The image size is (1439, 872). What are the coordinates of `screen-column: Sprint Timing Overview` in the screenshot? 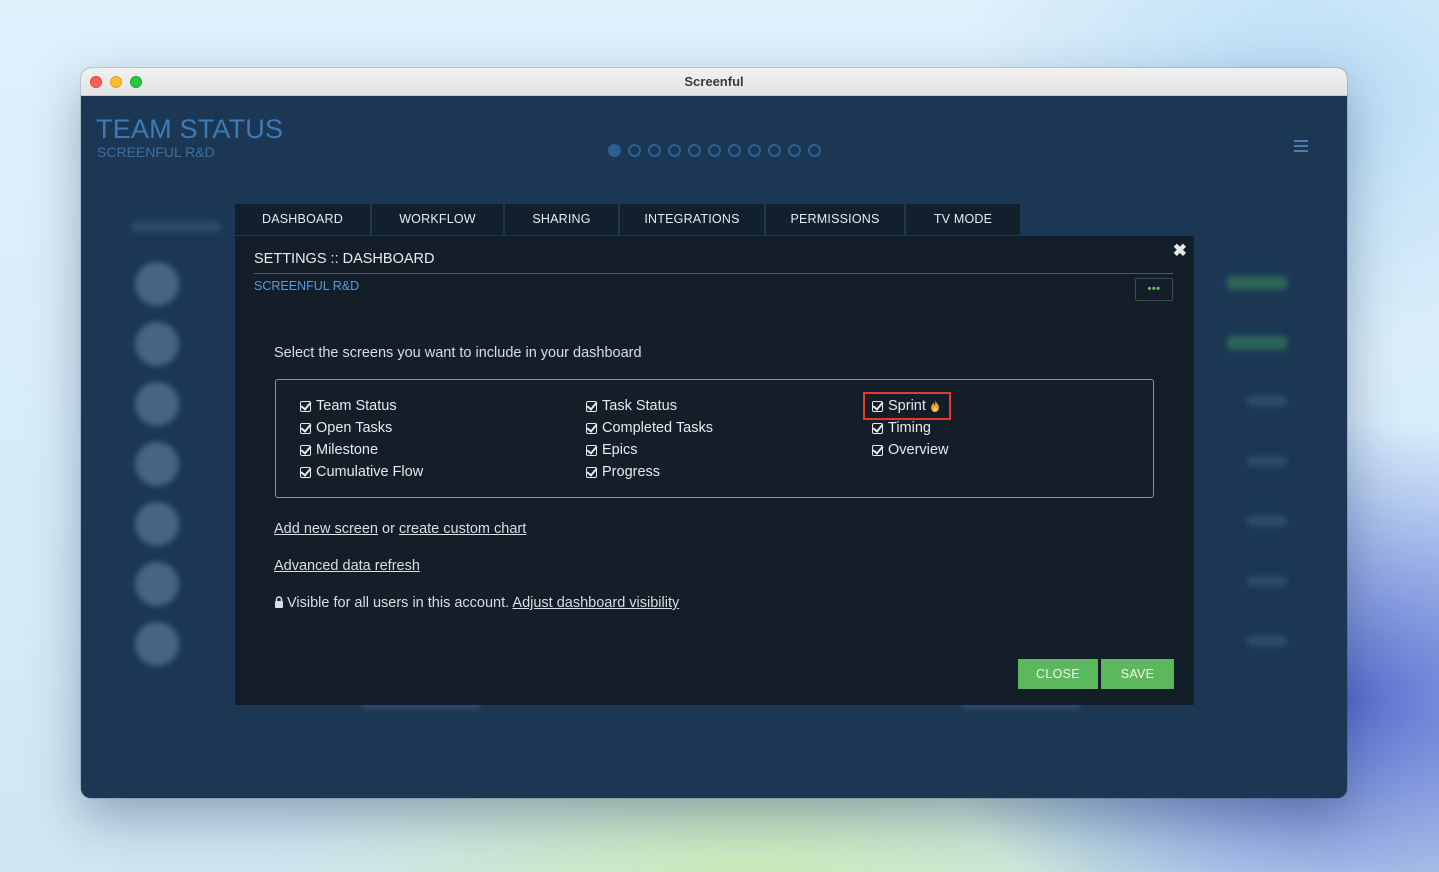 It's located at (907, 426).